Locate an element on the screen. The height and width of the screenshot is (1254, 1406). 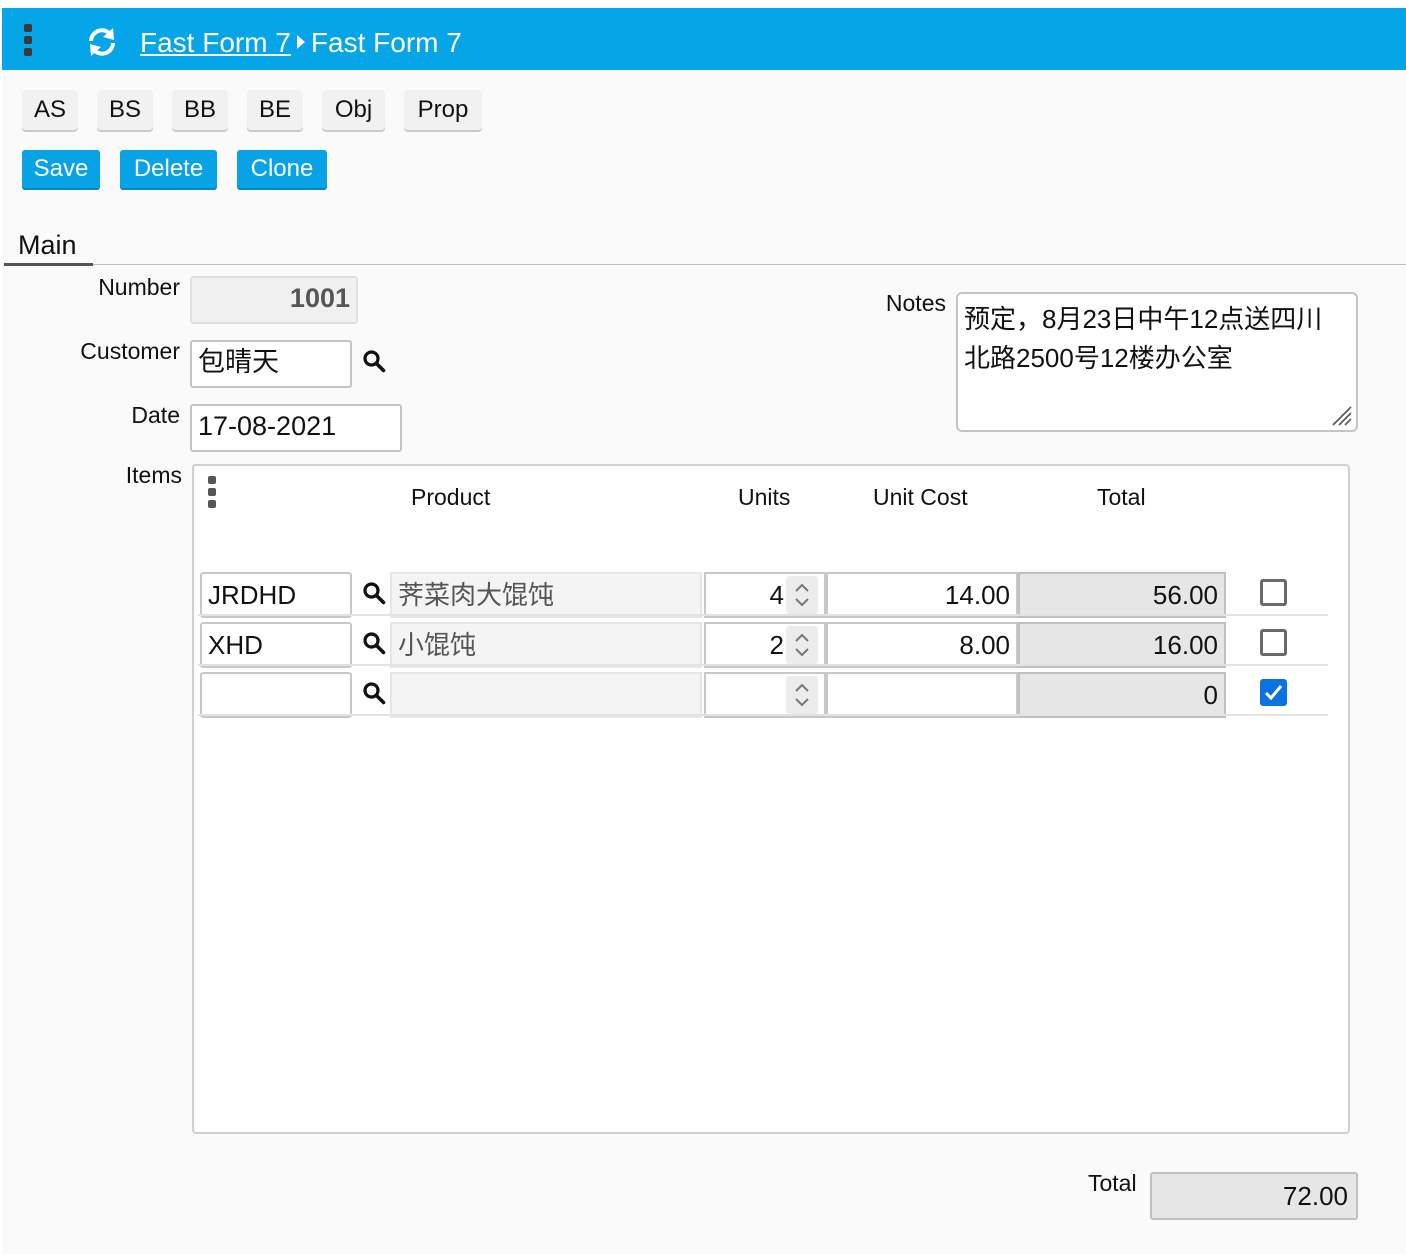
items-label: Items is located at coordinates (153, 475).